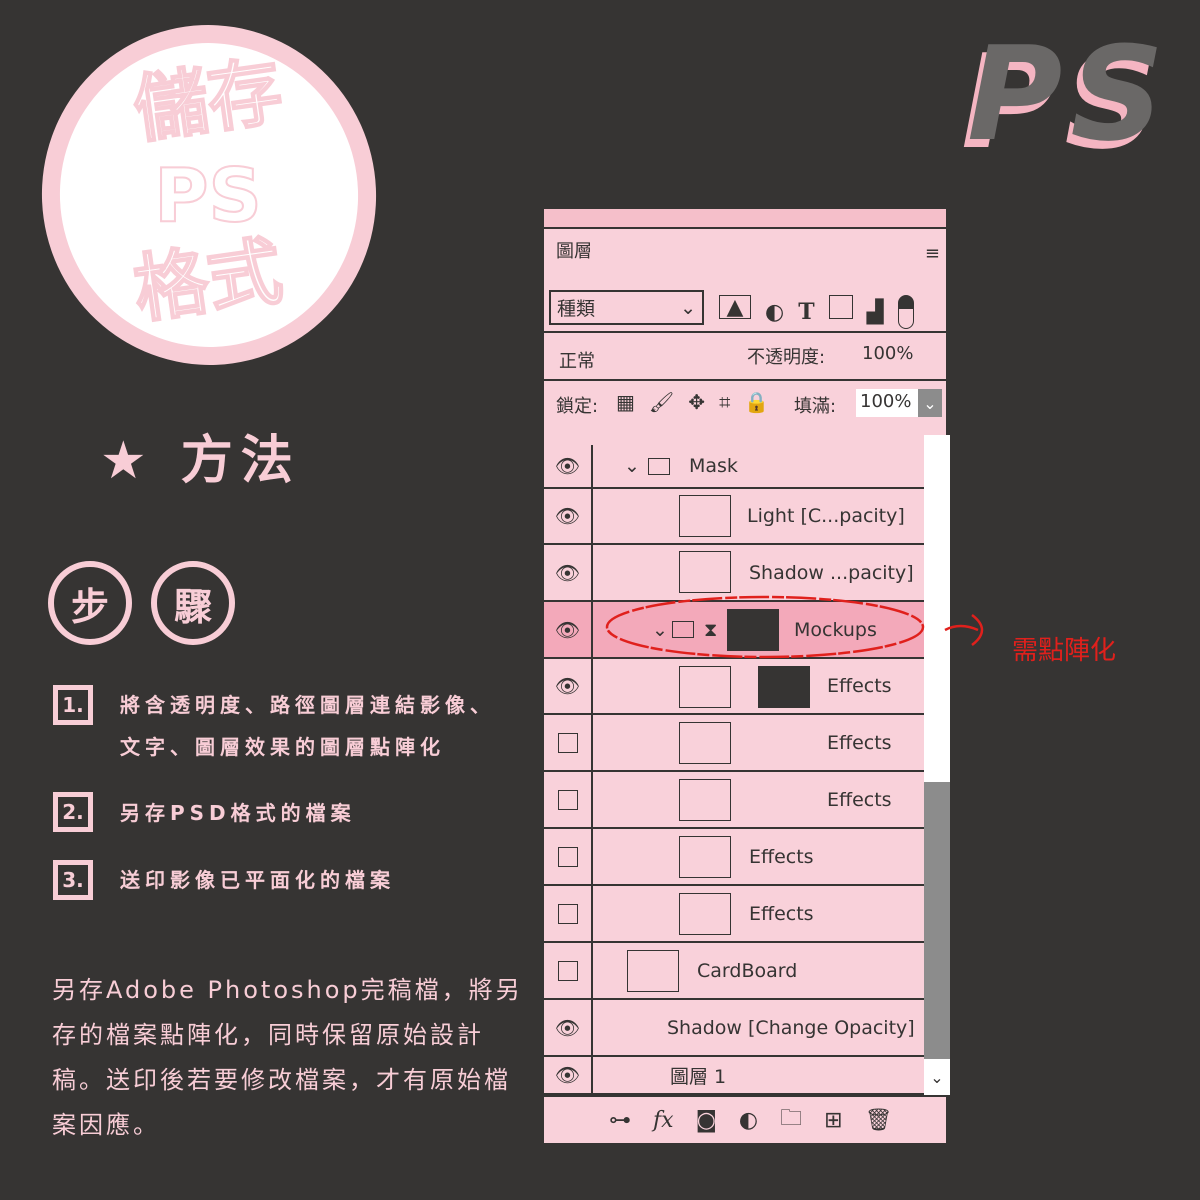  Describe the element at coordinates (73, 705) in the screenshot. I see `step-number: 1.` at that location.